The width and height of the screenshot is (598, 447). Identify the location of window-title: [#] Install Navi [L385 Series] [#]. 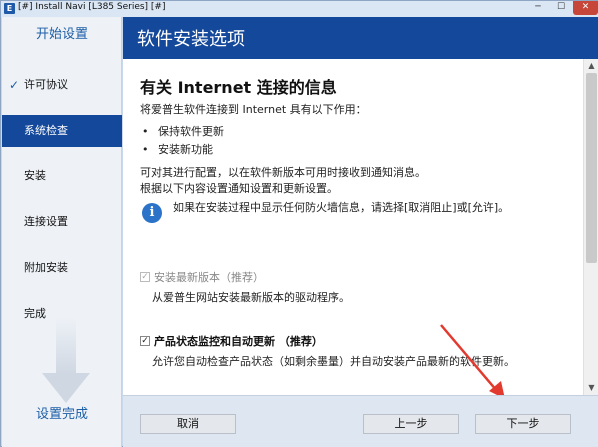
(92, 7).